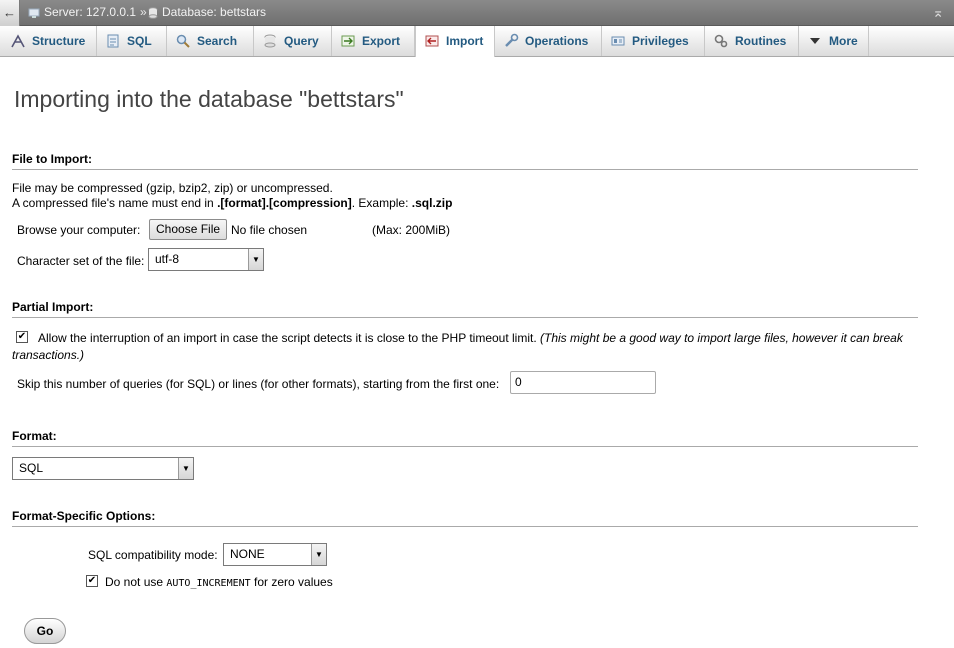 Image resolution: width=954 pixels, height=648 pixels. I want to click on sql-compat-value: NONE, so click(247, 554).